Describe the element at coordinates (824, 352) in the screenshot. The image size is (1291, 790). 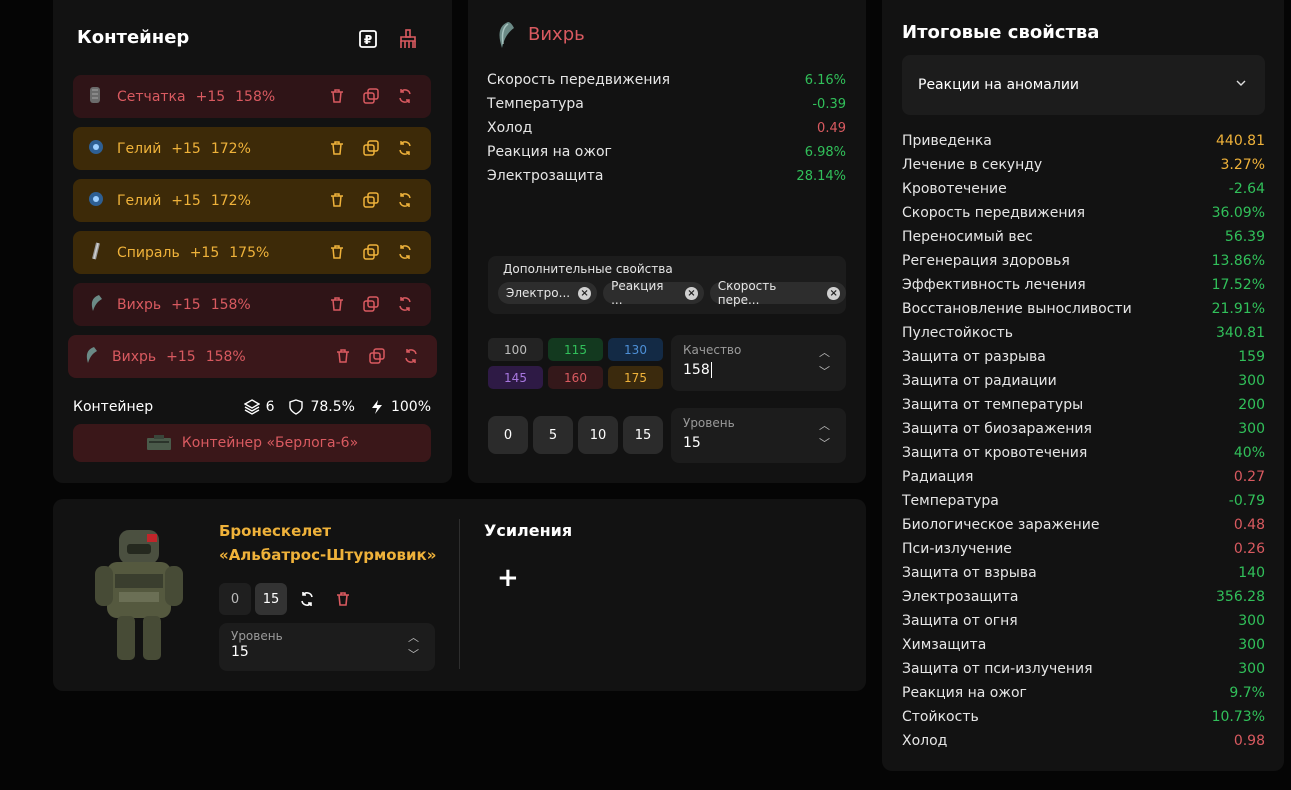
I see `quality-up-icon: ︿` at that location.